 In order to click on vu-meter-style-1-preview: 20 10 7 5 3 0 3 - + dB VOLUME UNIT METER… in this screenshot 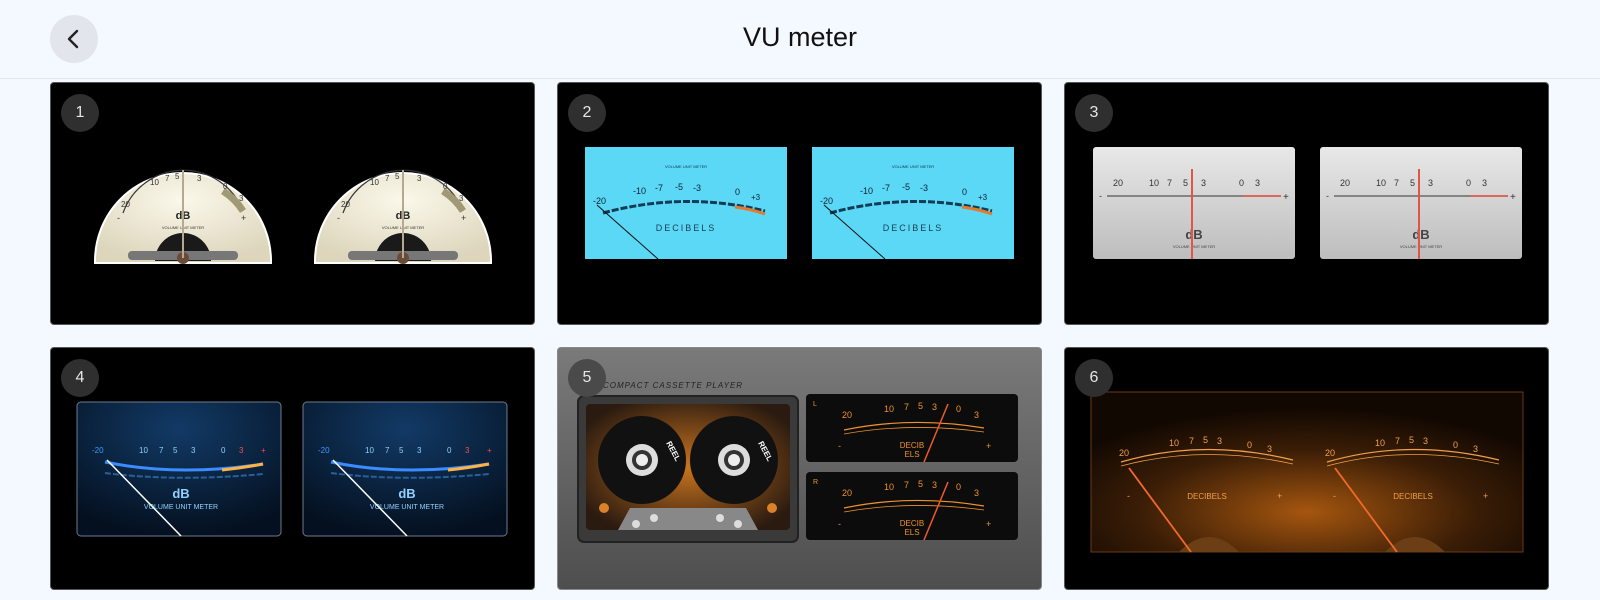, I will do `click(293, 216)`.